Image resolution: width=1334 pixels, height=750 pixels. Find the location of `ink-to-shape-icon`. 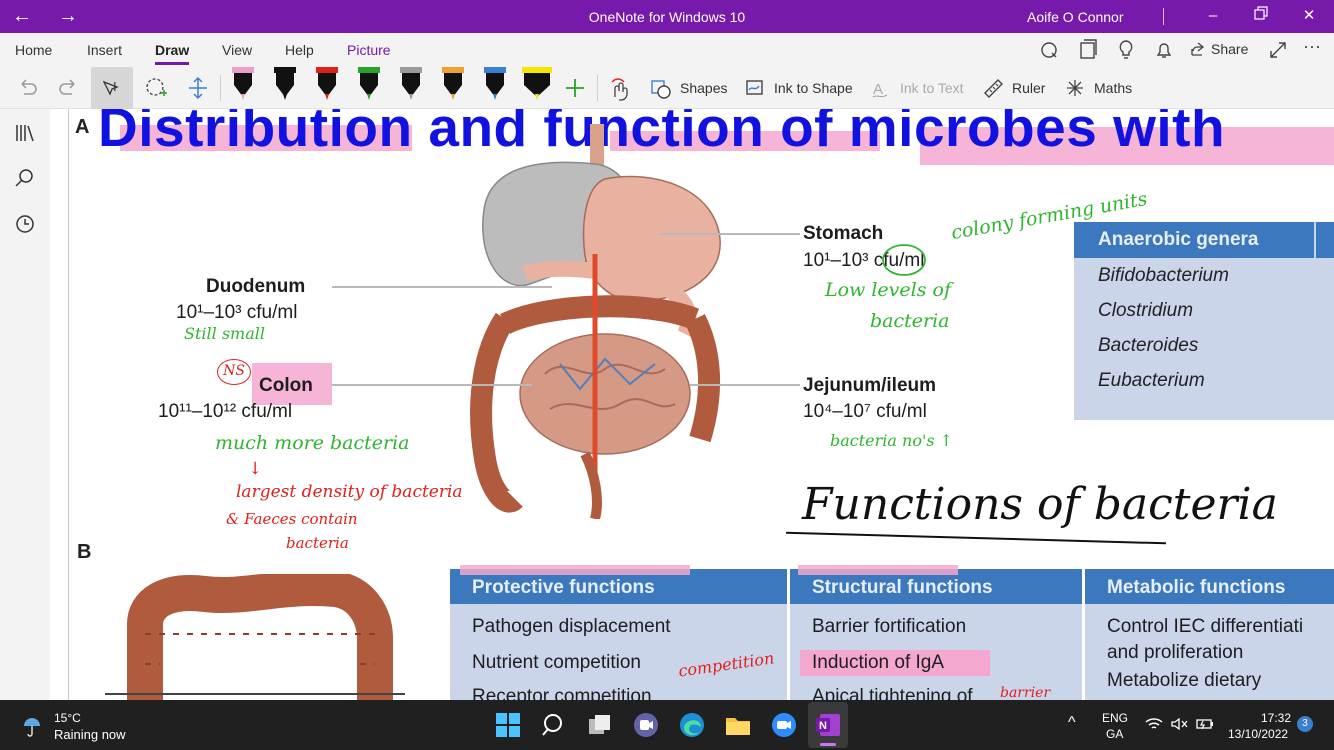

ink-to-shape-icon is located at coordinates (755, 88).